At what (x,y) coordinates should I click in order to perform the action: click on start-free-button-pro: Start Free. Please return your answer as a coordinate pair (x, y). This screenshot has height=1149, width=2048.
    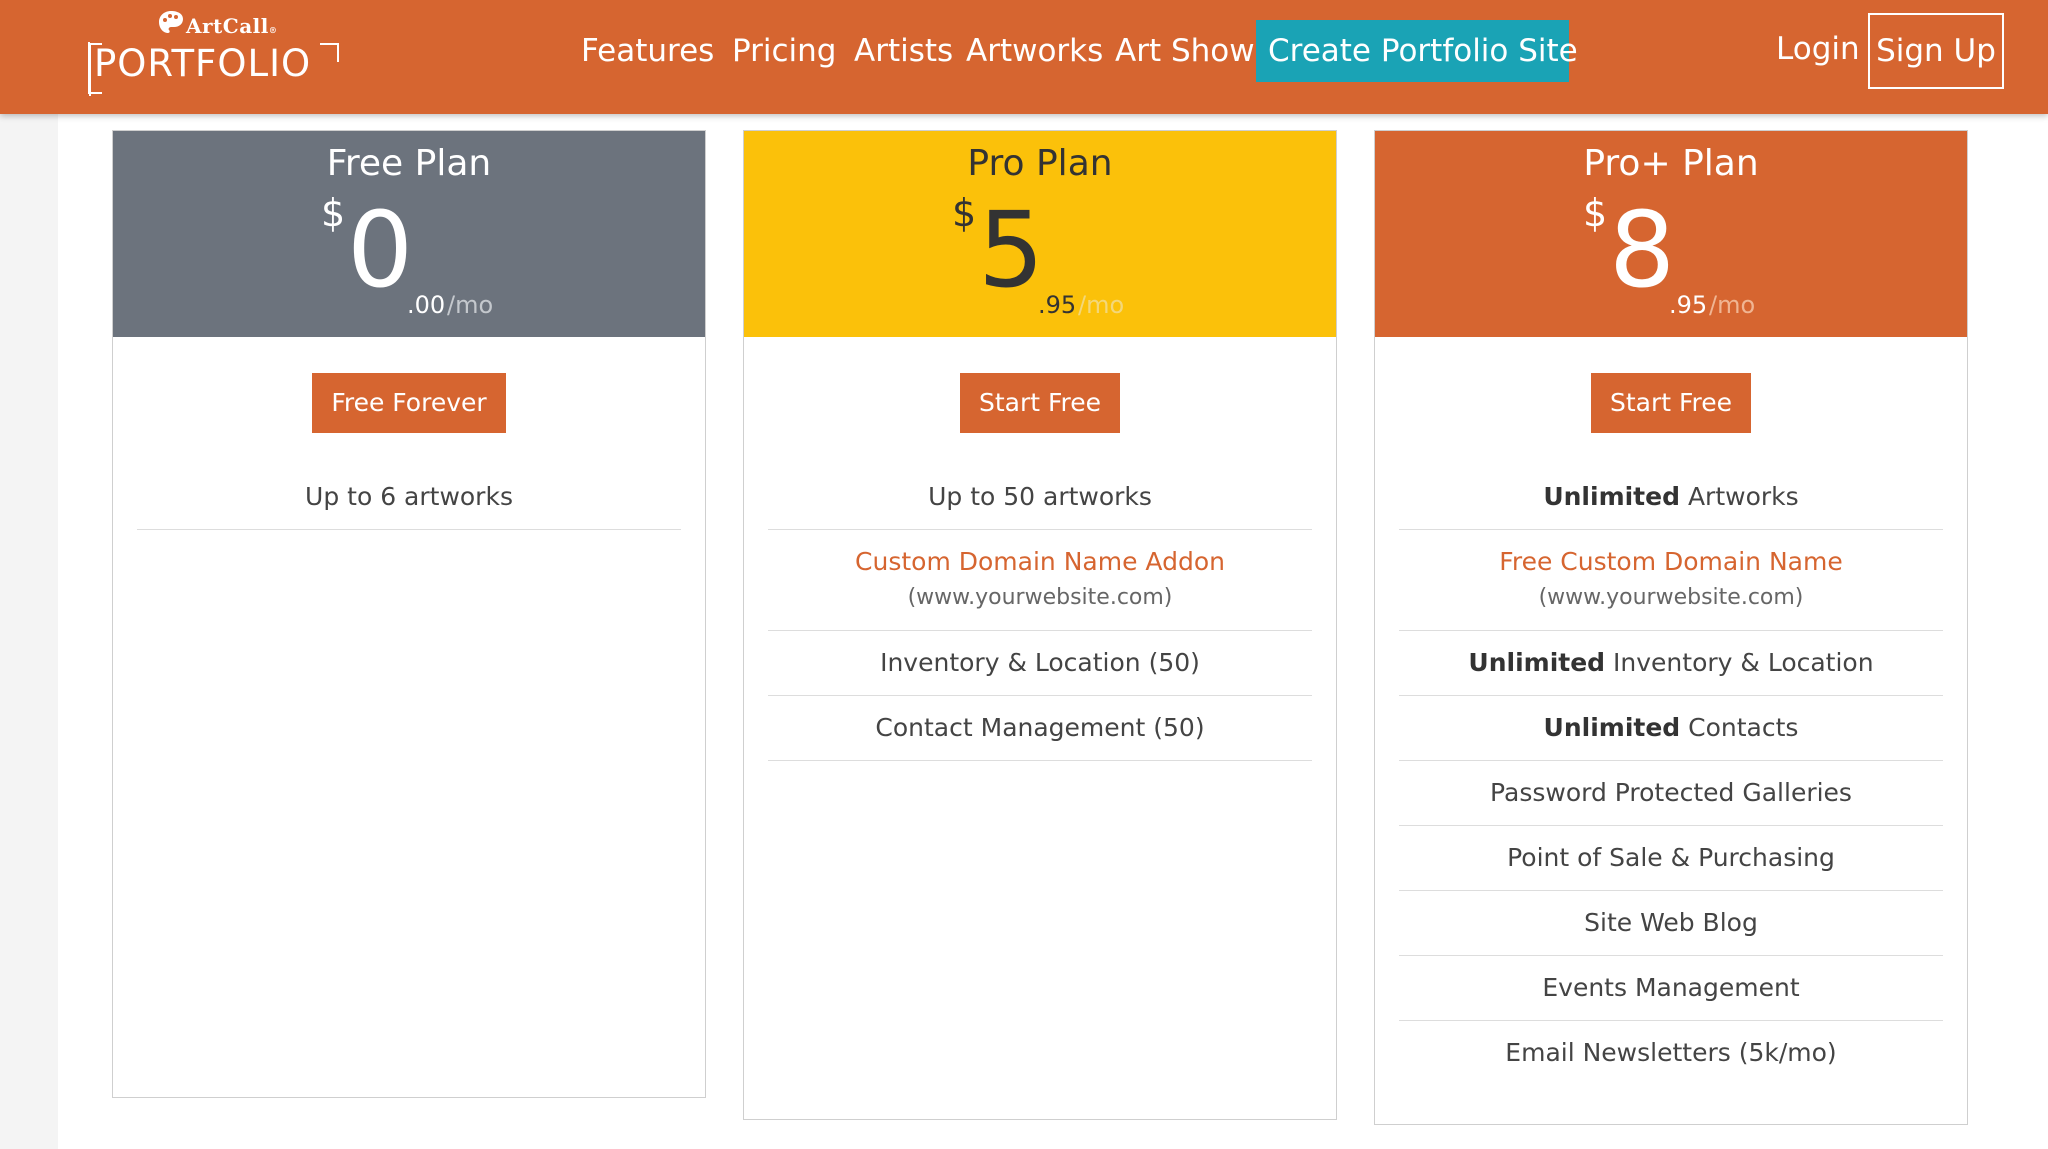
    Looking at the image, I should click on (1040, 403).